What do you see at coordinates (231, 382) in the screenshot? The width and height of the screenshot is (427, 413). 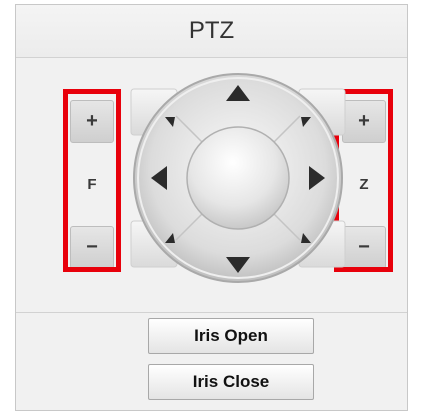 I see `iris-close-button: Iris Close` at bounding box center [231, 382].